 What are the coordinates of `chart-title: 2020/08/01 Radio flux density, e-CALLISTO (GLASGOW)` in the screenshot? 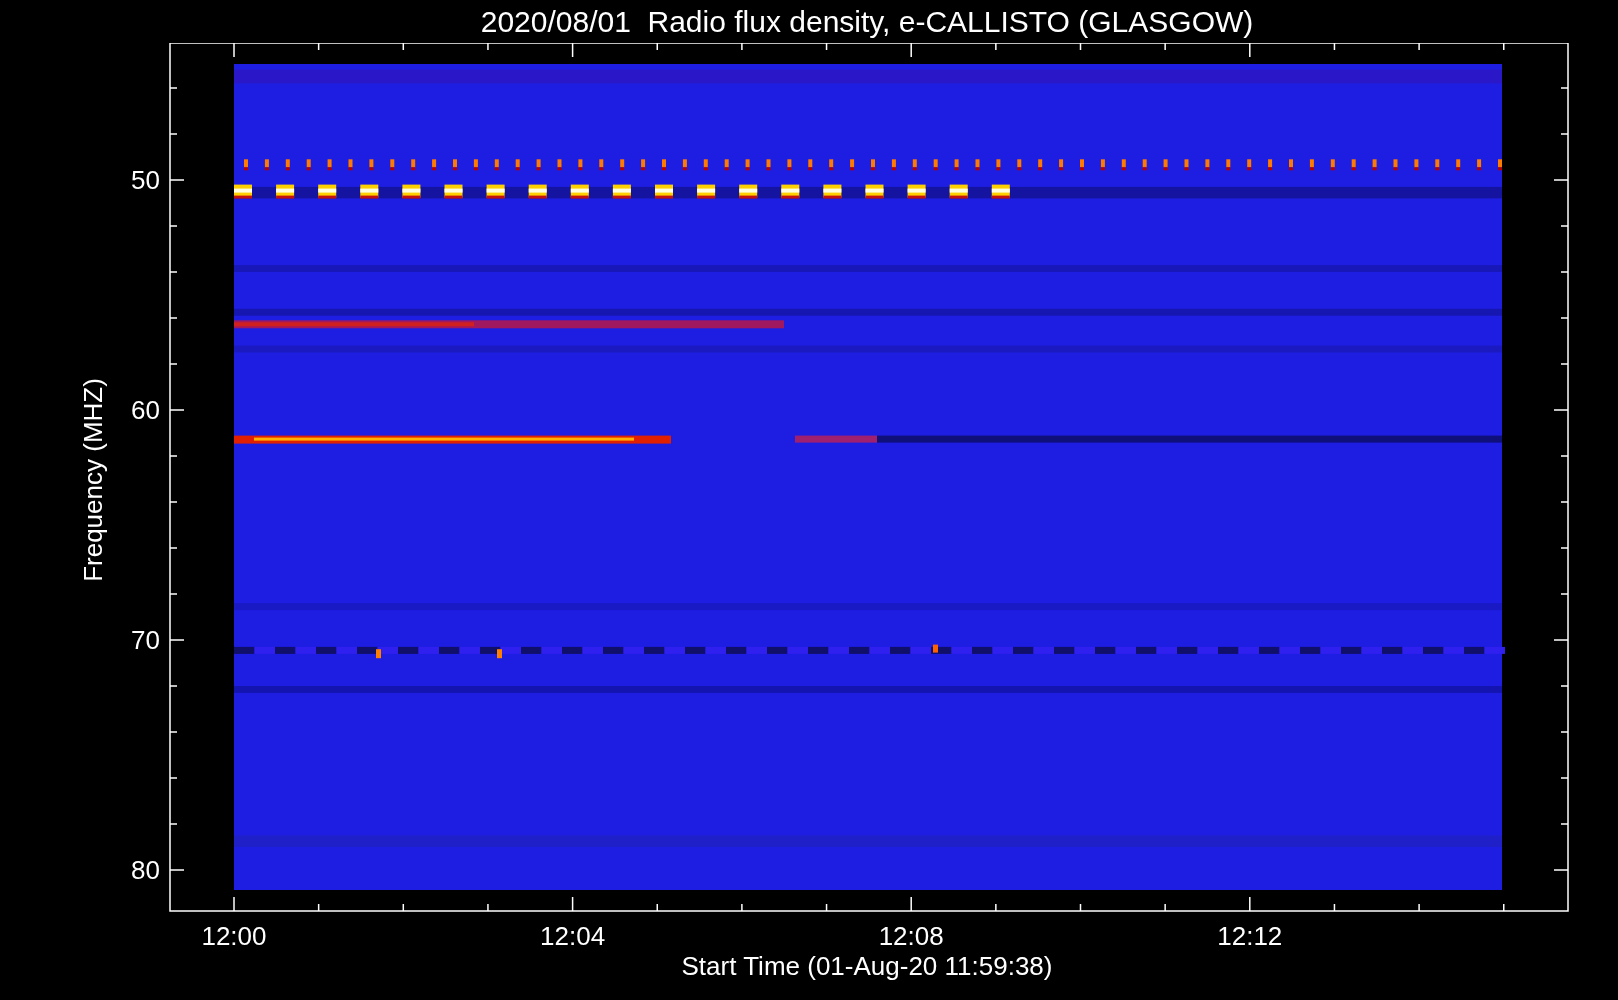 It's located at (867, 21).